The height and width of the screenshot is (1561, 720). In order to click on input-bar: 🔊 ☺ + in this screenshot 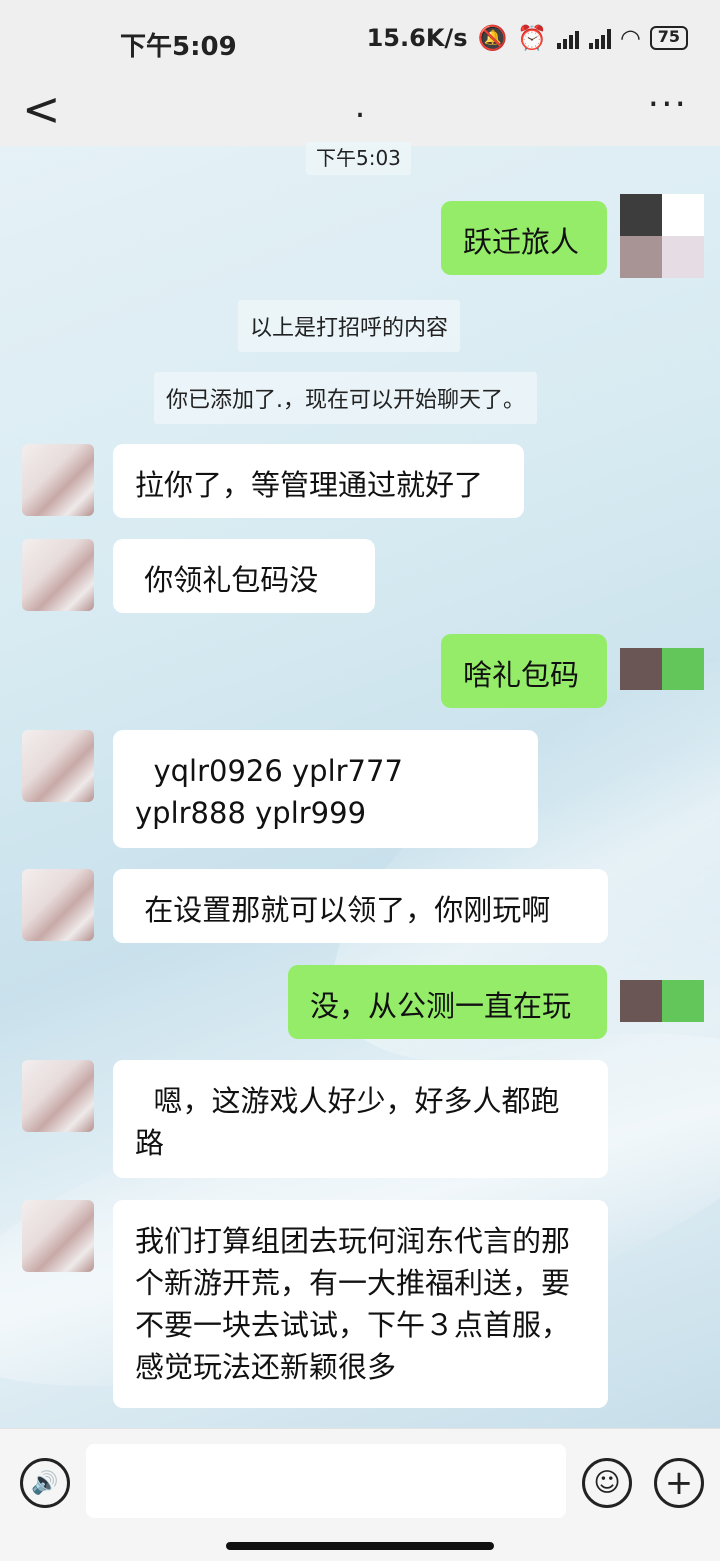, I will do `click(360, 1494)`.